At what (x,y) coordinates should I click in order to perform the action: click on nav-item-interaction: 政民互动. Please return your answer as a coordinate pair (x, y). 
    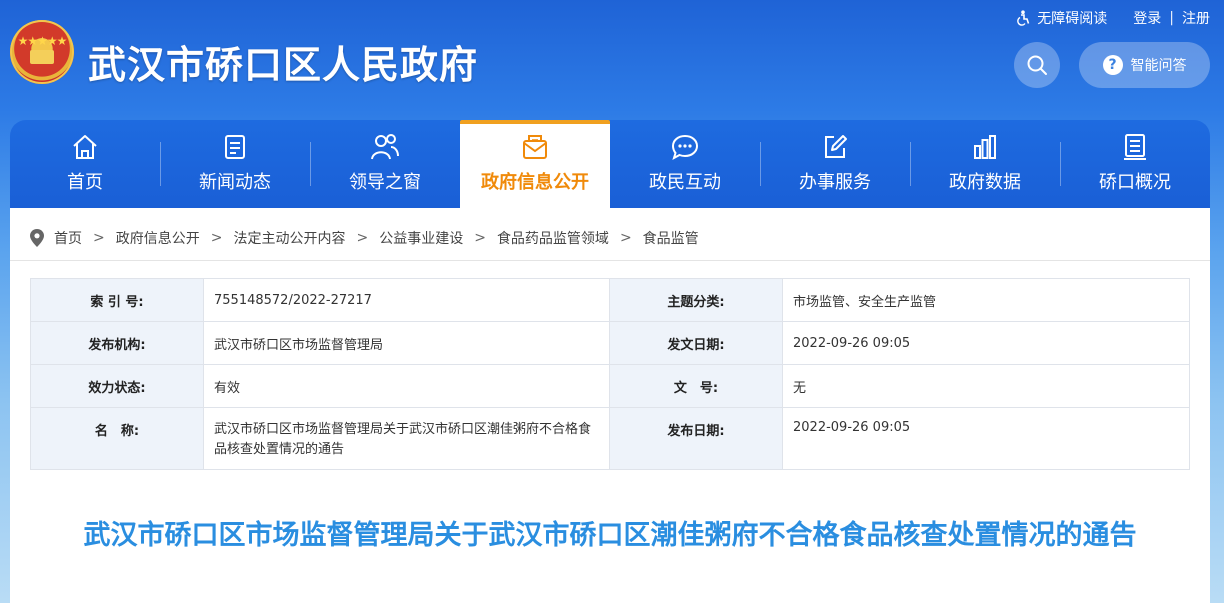
    Looking at the image, I should click on (685, 164).